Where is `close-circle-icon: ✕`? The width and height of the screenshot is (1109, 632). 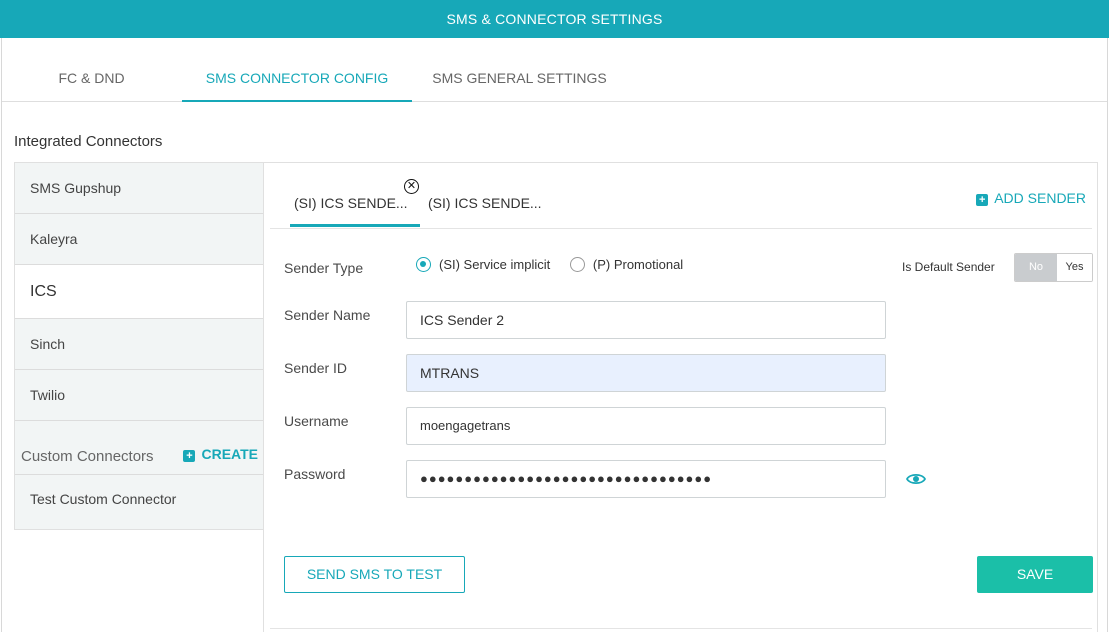 close-circle-icon: ✕ is located at coordinates (411, 186).